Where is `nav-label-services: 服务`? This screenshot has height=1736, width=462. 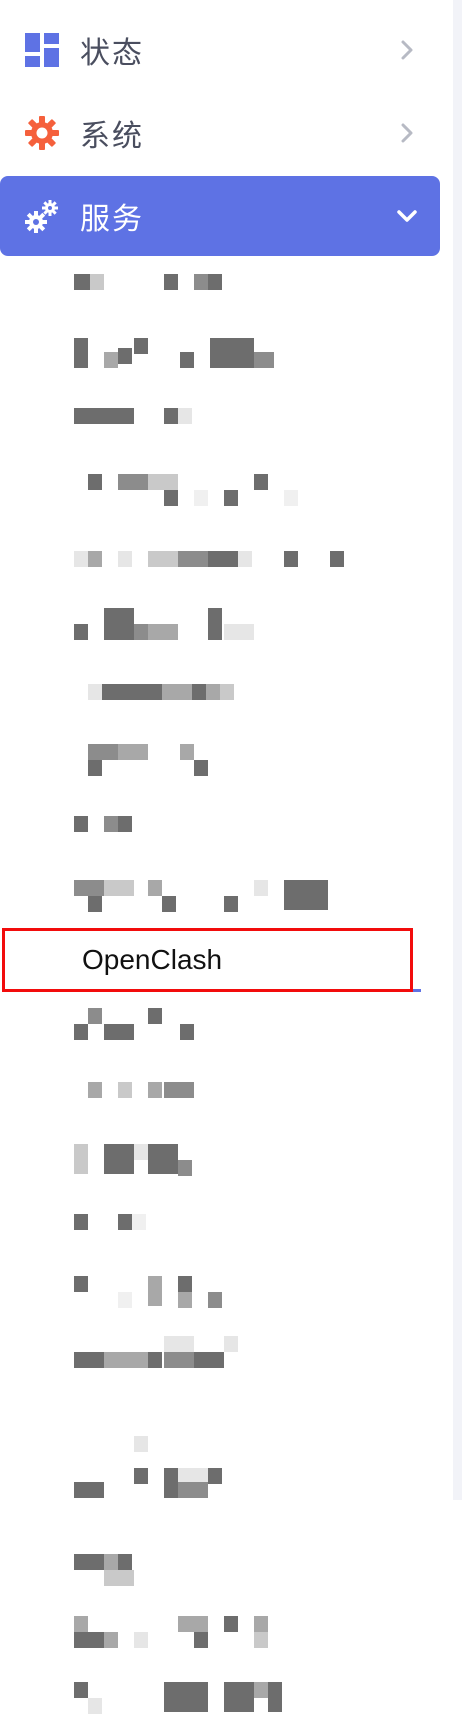
nav-label-services: 服务 is located at coordinates (112, 219).